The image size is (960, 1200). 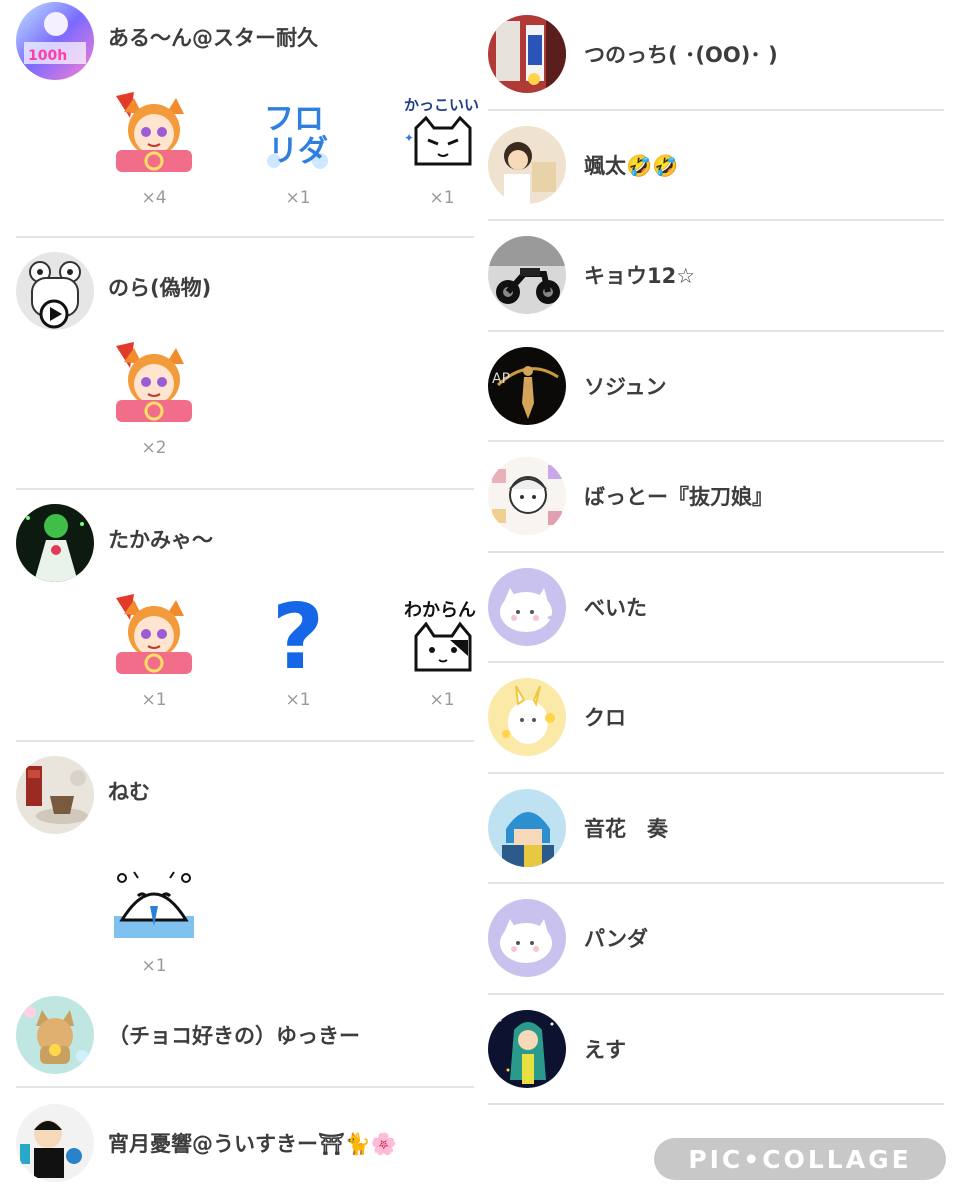 I want to click on list-item: AP ソジュン, so click(x=716, y=387).